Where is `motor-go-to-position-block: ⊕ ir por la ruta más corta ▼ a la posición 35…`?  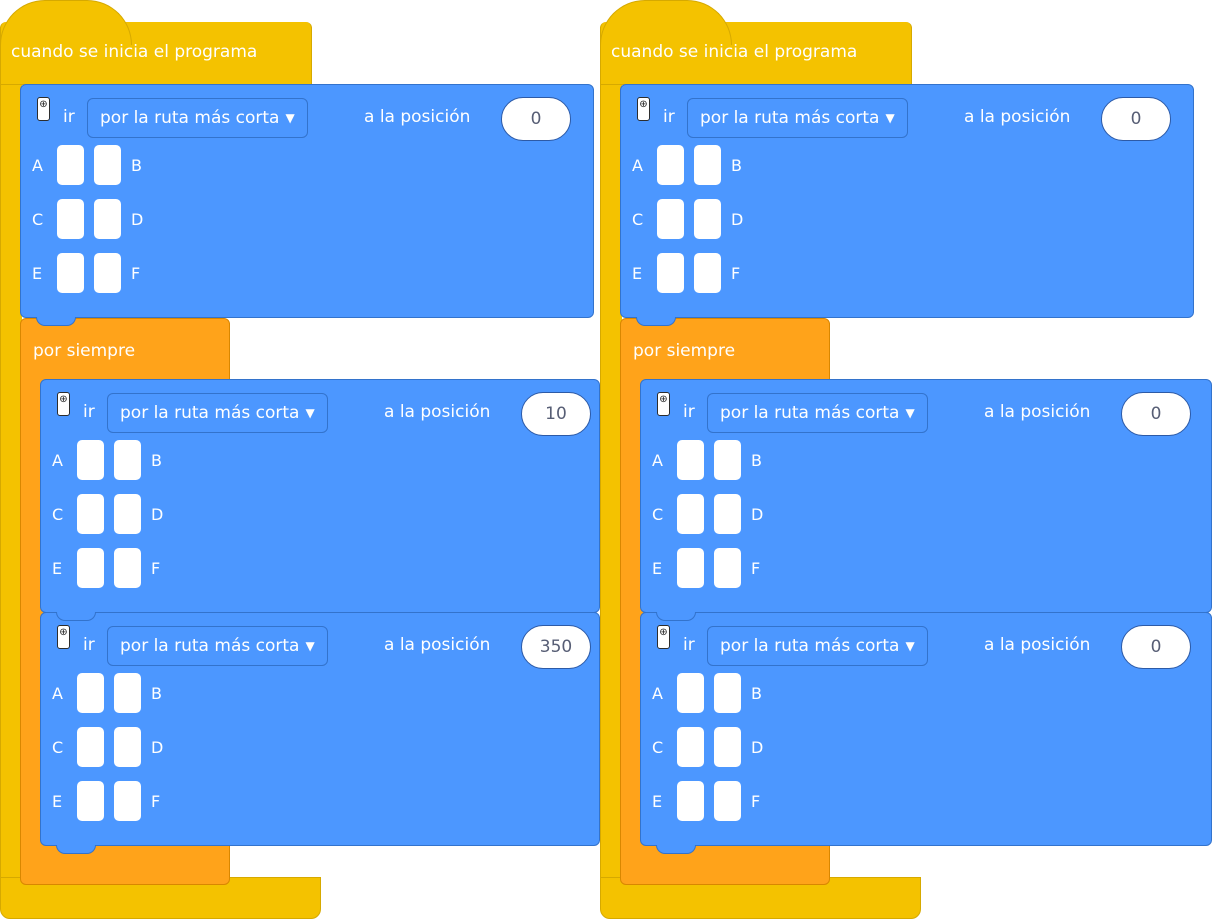
motor-go-to-position-block: ⊕ ir por la ruta más corta ▼ a la posición 35… is located at coordinates (320, 729).